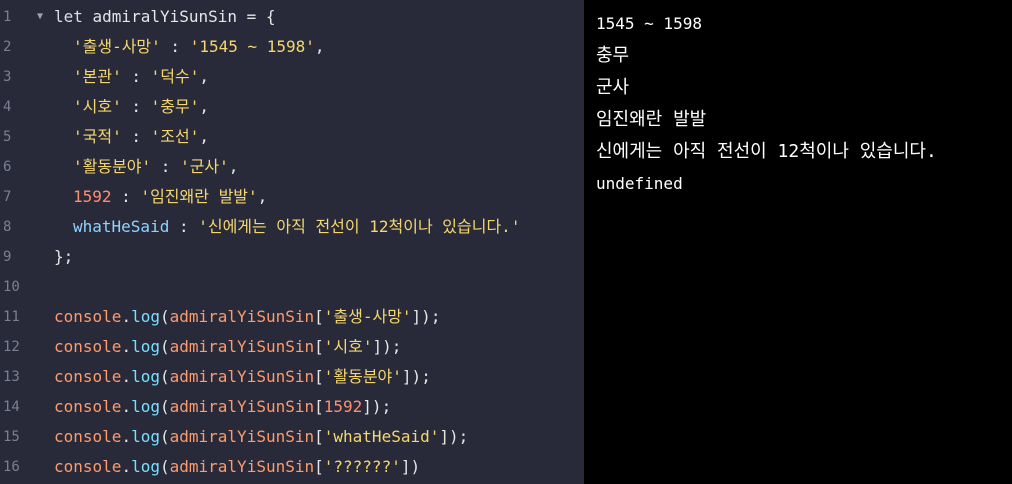 This screenshot has height=484, width=1012. I want to click on code-line: 9};, so click(292, 257).